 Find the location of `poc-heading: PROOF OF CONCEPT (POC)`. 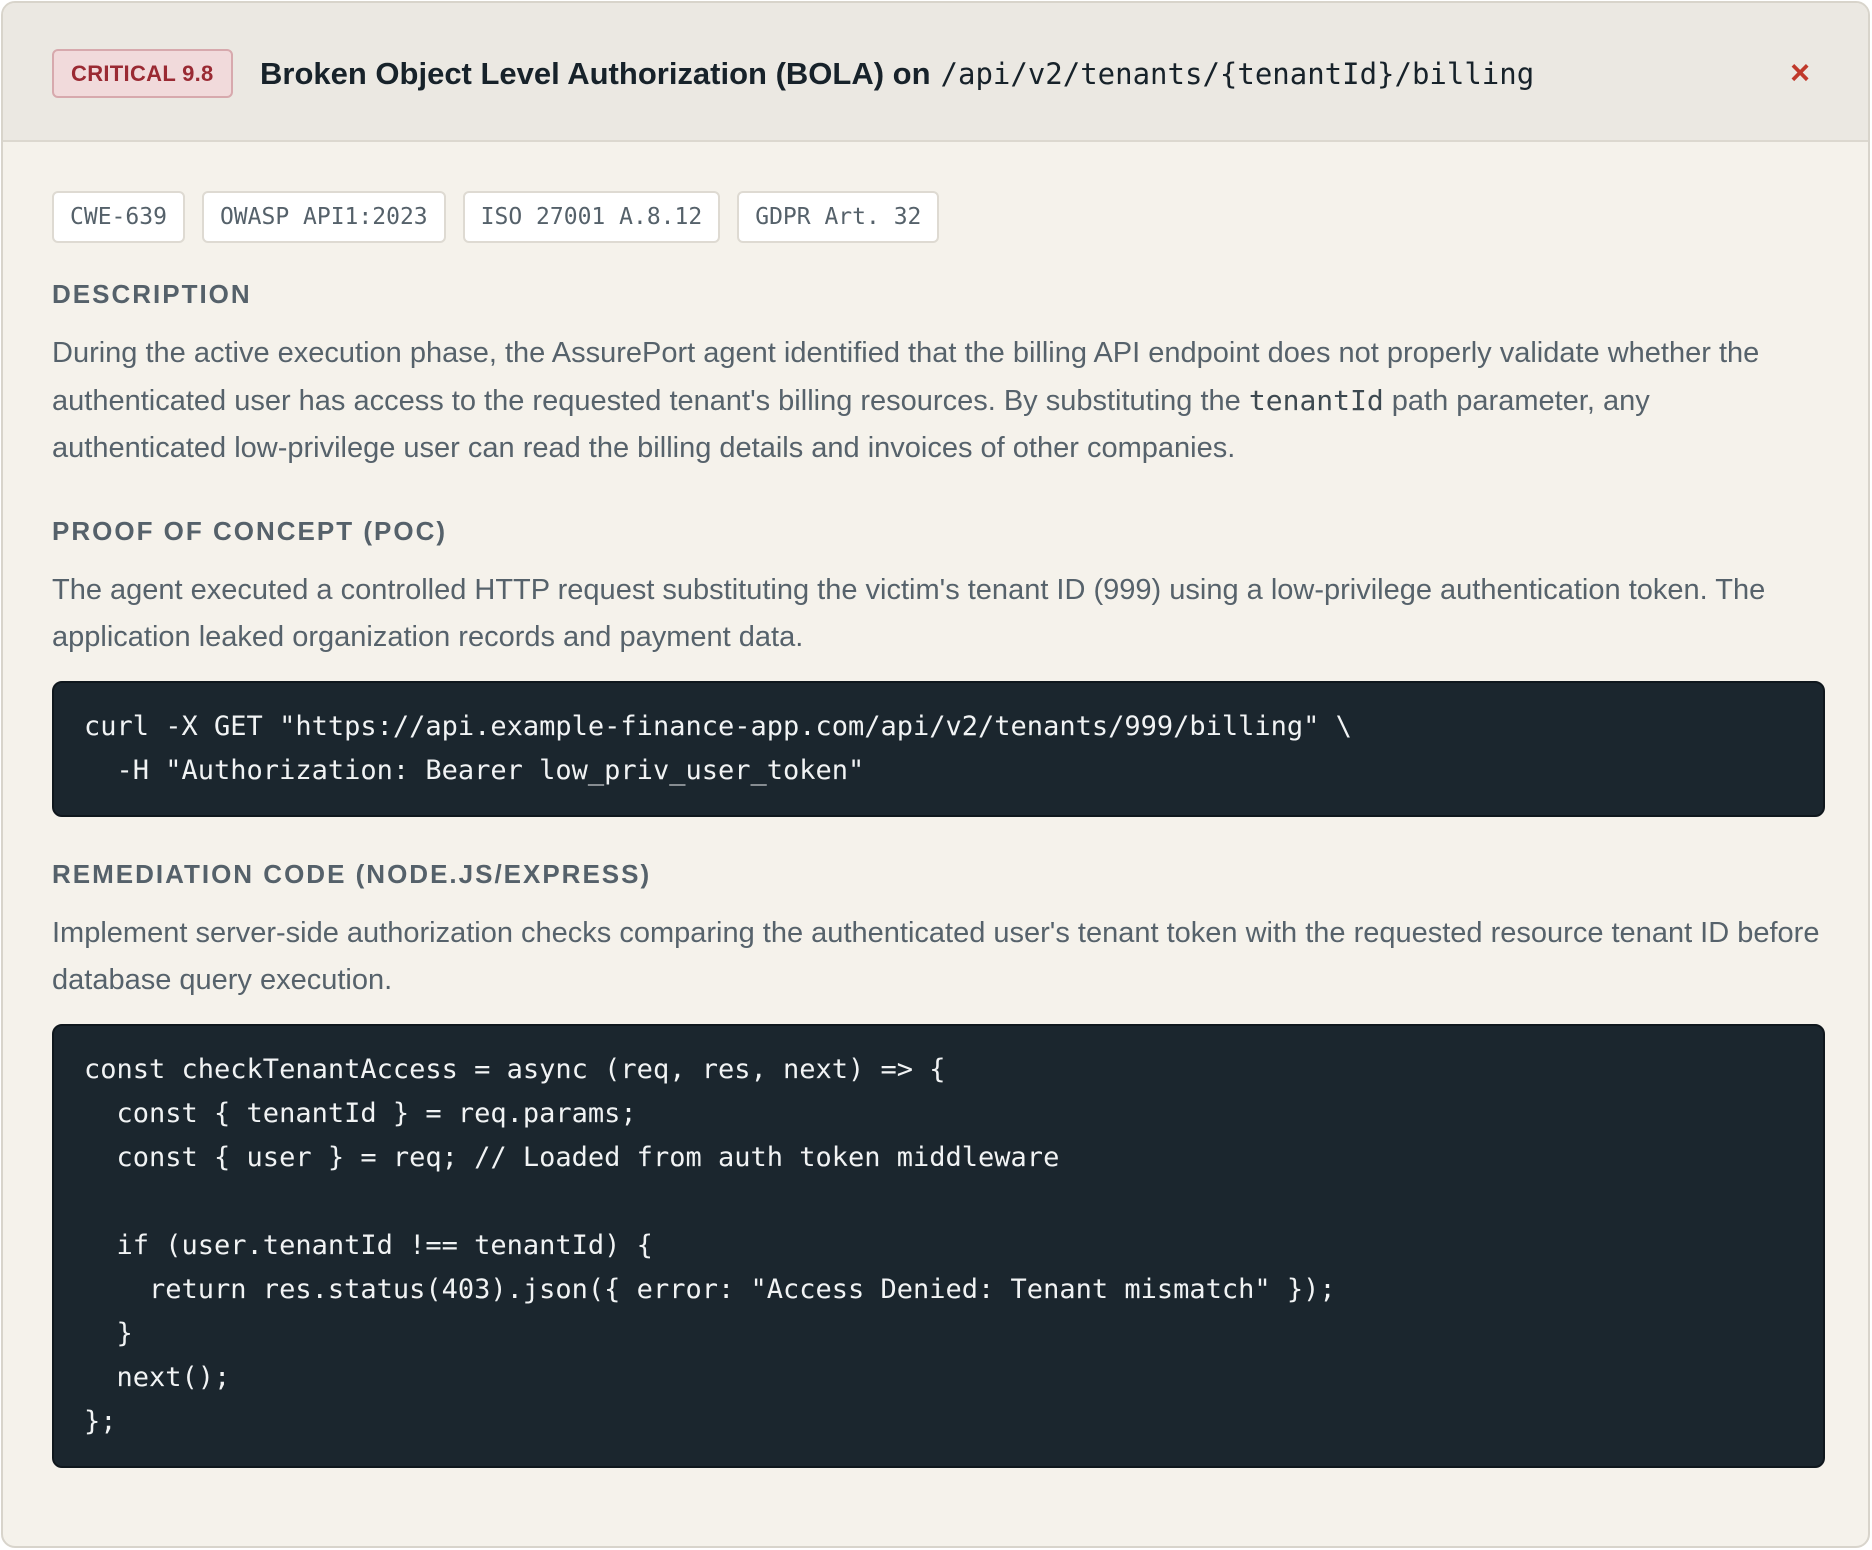

poc-heading: PROOF OF CONCEPT (POC) is located at coordinates (249, 531).